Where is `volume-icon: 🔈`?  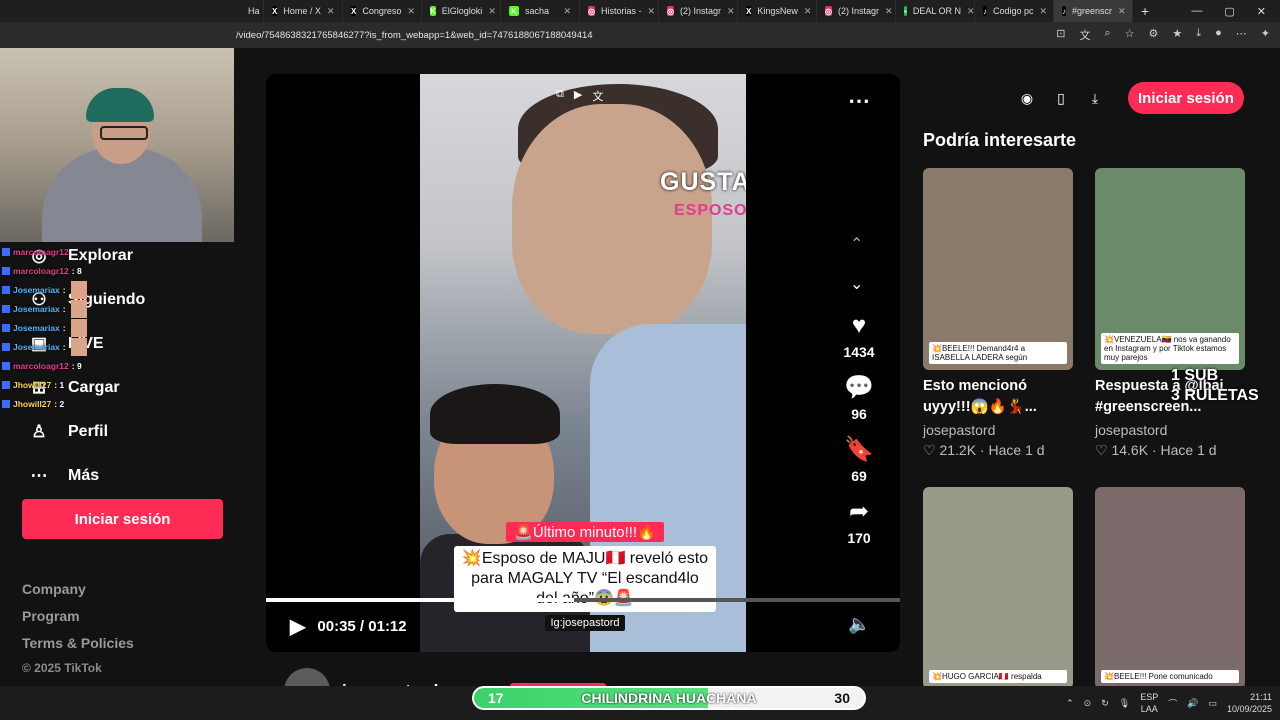
volume-icon: 🔈 is located at coordinates (859, 624).